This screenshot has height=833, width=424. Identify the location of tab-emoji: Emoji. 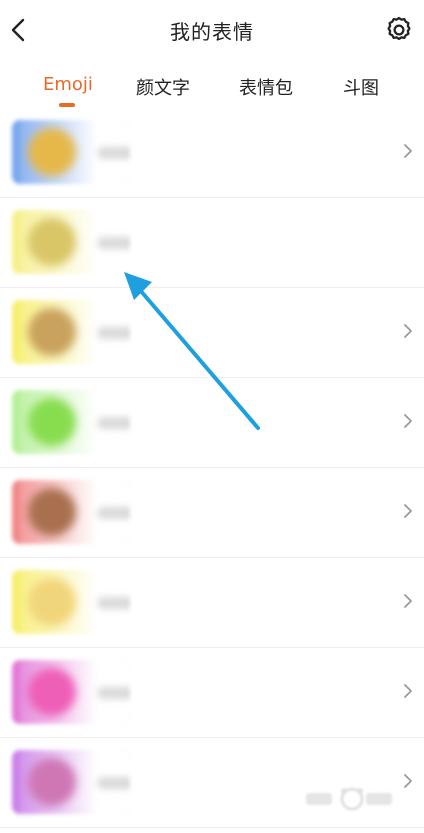
(68, 84).